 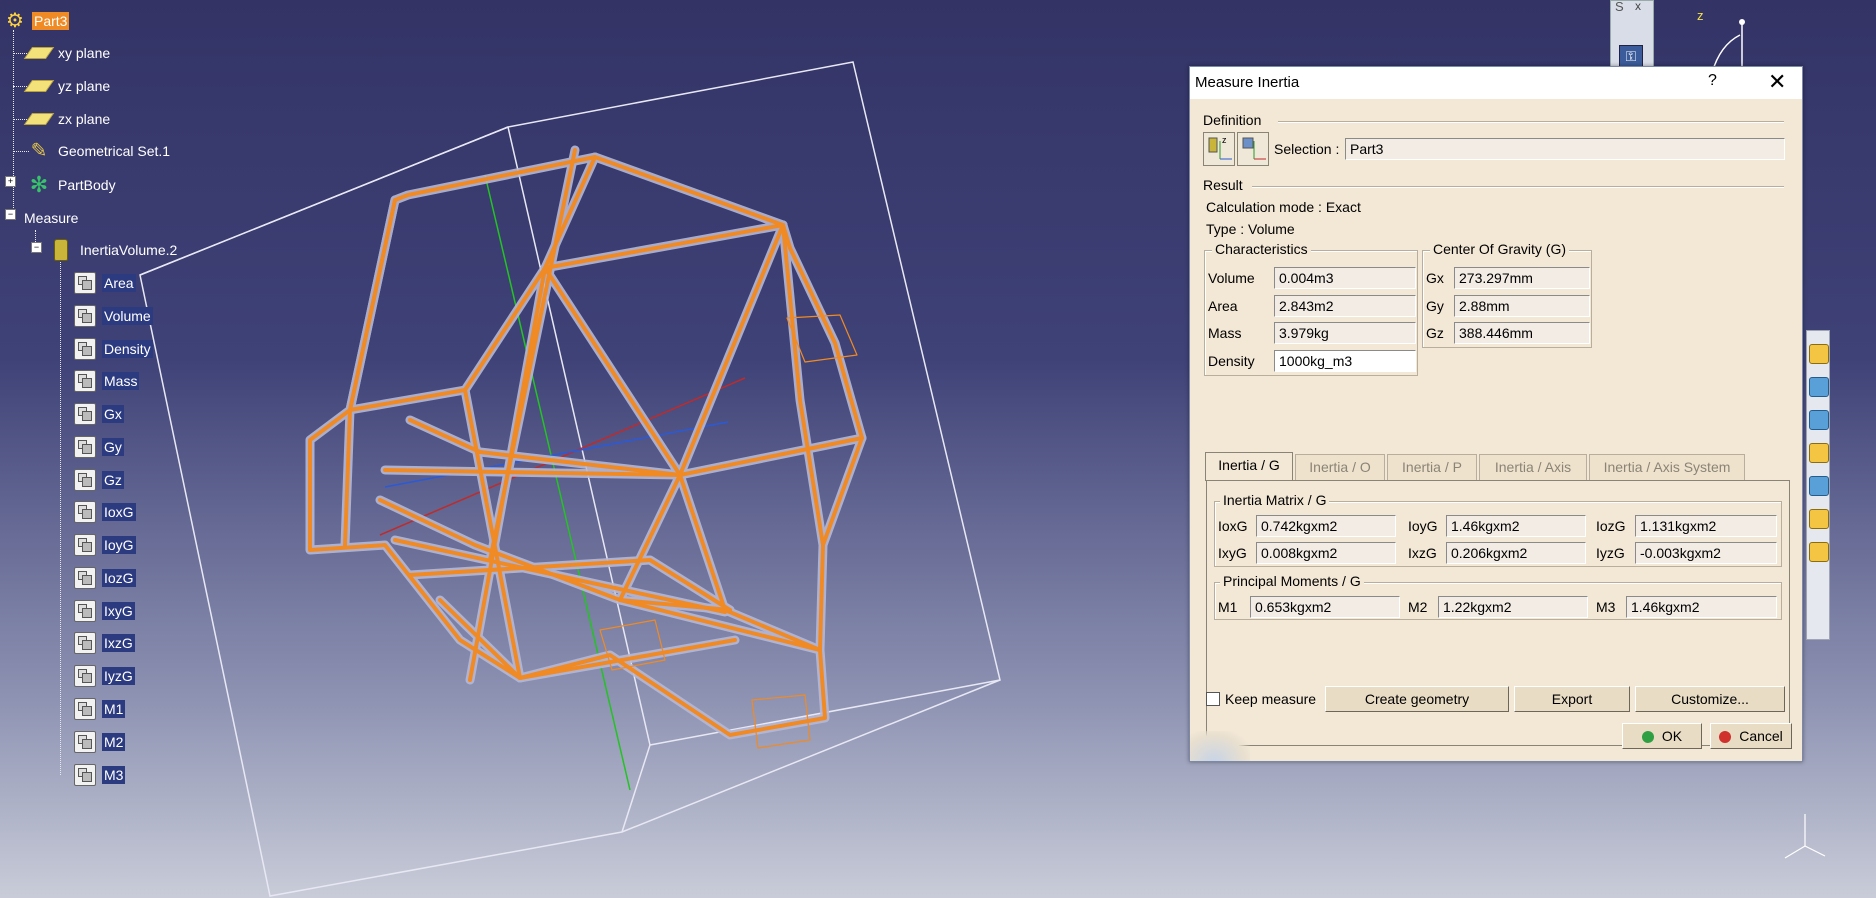 I want to click on tree-param-label: Volume, so click(x=127, y=316).